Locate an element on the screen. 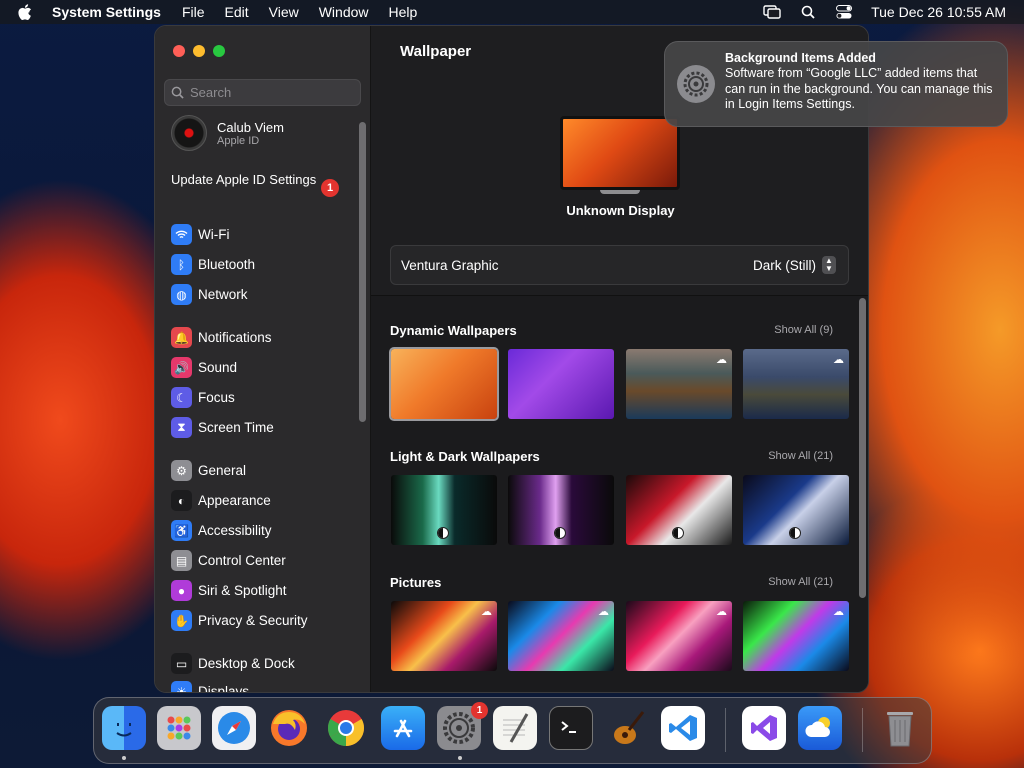 This screenshot has width=1024, height=768. sidebar-item-label: Appearance is located at coordinates (234, 500).